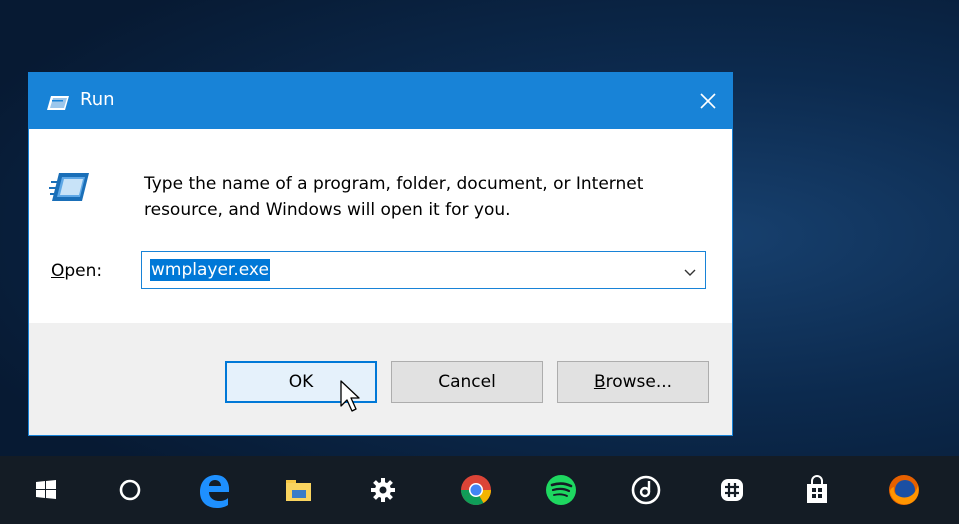 The width and height of the screenshot is (959, 524). Describe the element at coordinates (69, 187) in the screenshot. I see `run-program-icon` at that location.